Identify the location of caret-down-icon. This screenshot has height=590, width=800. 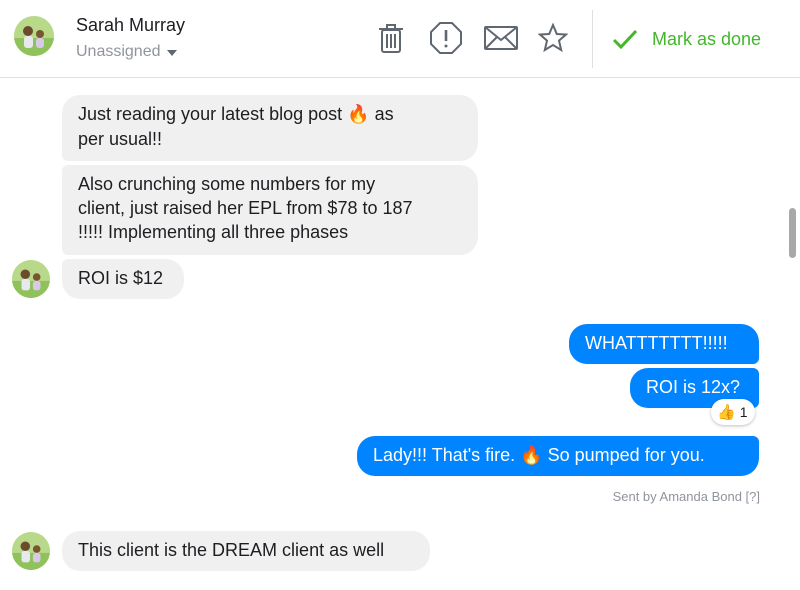
(171, 53).